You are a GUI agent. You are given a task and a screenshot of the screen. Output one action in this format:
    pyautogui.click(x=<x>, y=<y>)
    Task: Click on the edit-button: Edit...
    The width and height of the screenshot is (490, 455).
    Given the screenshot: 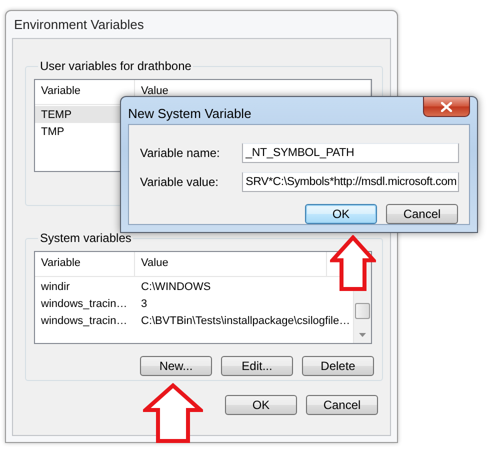 What is the action you would take?
    pyautogui.click(x=257, y=366)
    